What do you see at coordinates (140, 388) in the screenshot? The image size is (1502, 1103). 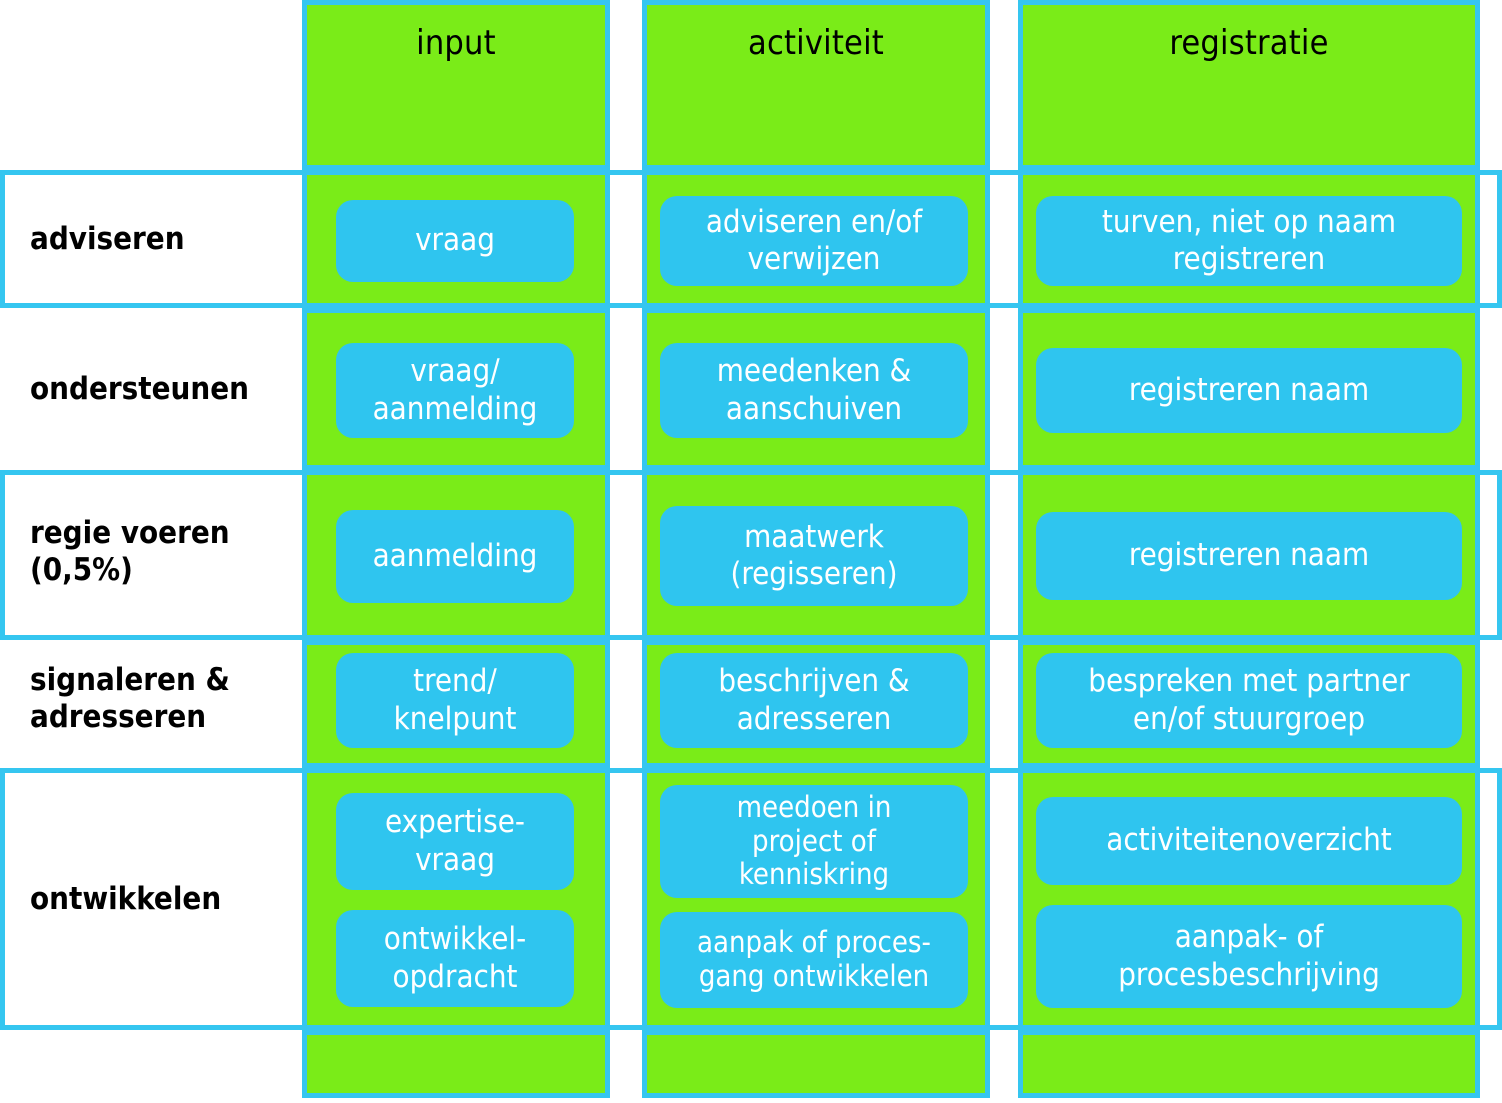 I see `row-label-text-ondersteunen: ondersteunen` at bounding box center [140, 388].